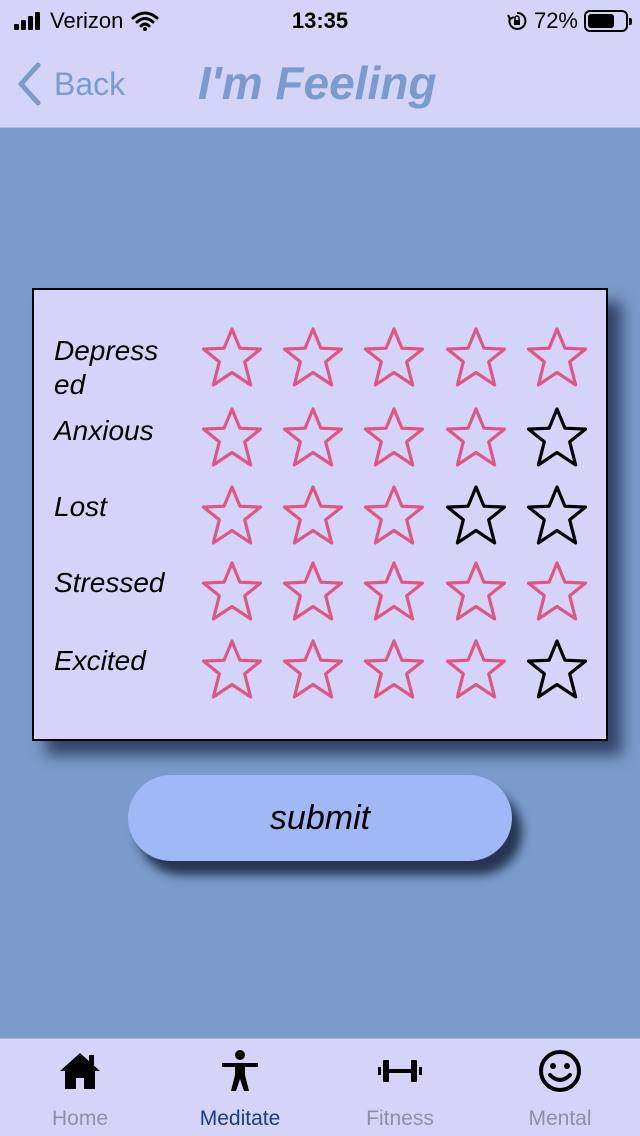 This screenshot has height=1136, width=640. What do you see at coordinates (320, 818) in the screenshot?
I see `submit-button: submit` at bounding box center [320, 818].